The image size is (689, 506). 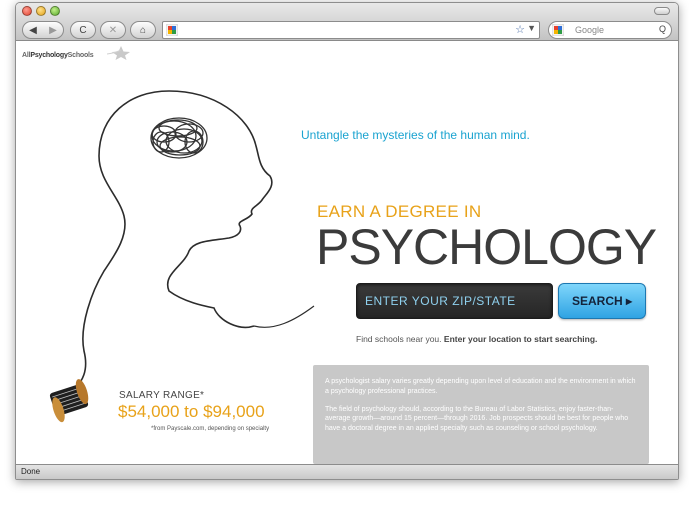 What do you see at coordinates (662, 11) in the screenshot?
I see `toolbar-toggle-button` at bounding box center [662, 11].